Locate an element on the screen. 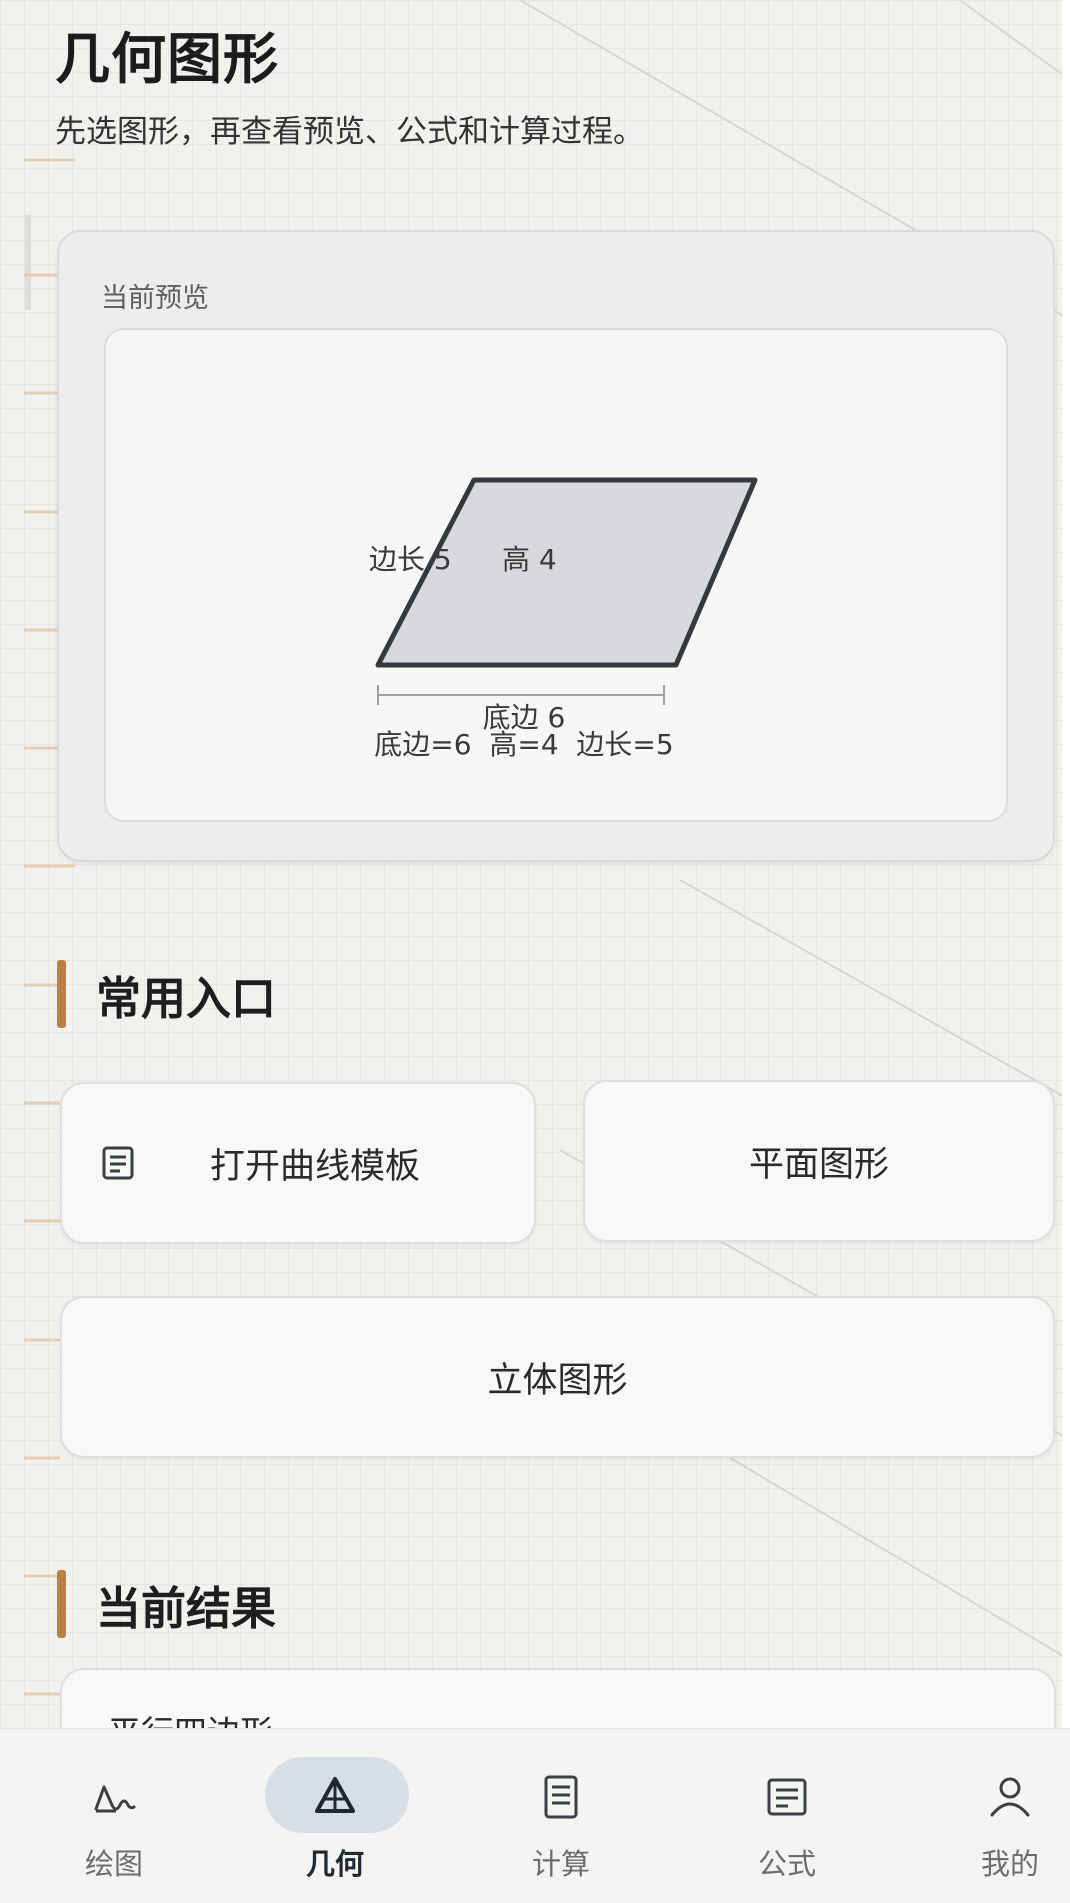  nav-label-formula: 公式 is located at coordinates (786, 1864).